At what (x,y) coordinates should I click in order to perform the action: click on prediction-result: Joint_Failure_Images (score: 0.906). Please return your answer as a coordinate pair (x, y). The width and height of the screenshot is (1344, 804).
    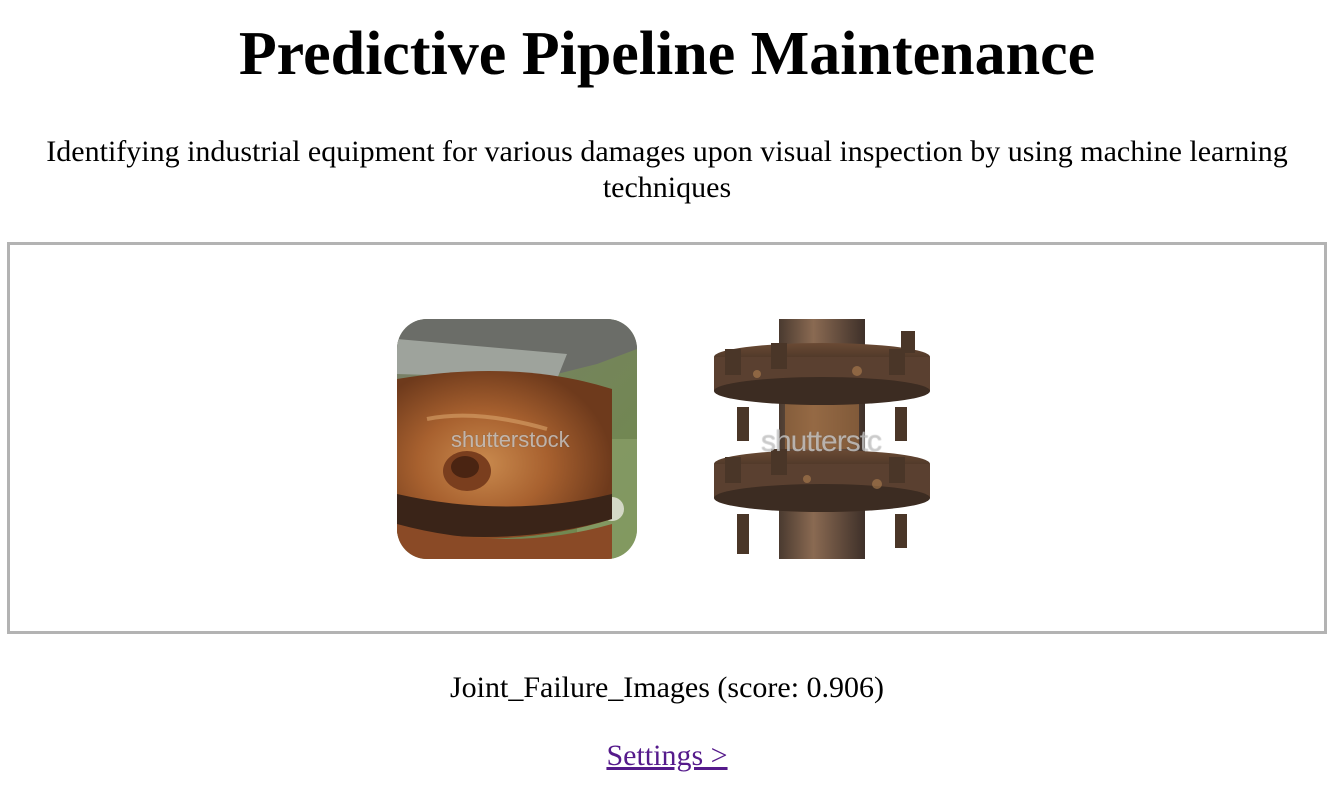
    Looking at the image, I should click on (667, 687).